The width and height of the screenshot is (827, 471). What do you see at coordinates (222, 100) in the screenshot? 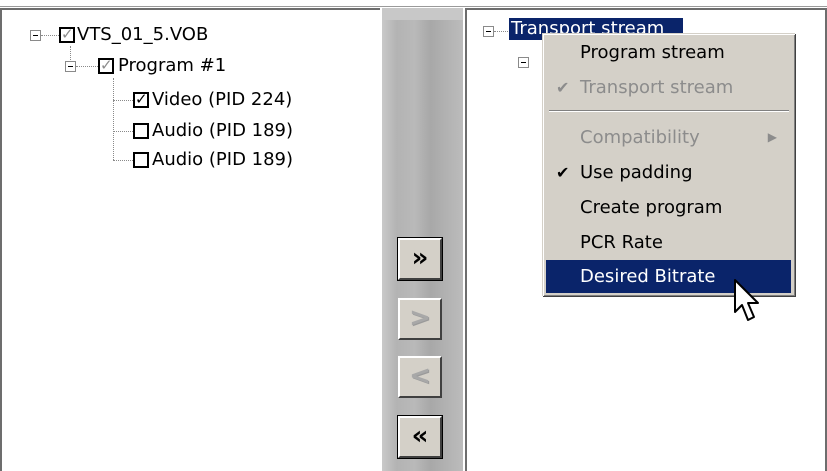
I see `stream-label-video: Video (PID 224)` at bounding box center [222, 100].